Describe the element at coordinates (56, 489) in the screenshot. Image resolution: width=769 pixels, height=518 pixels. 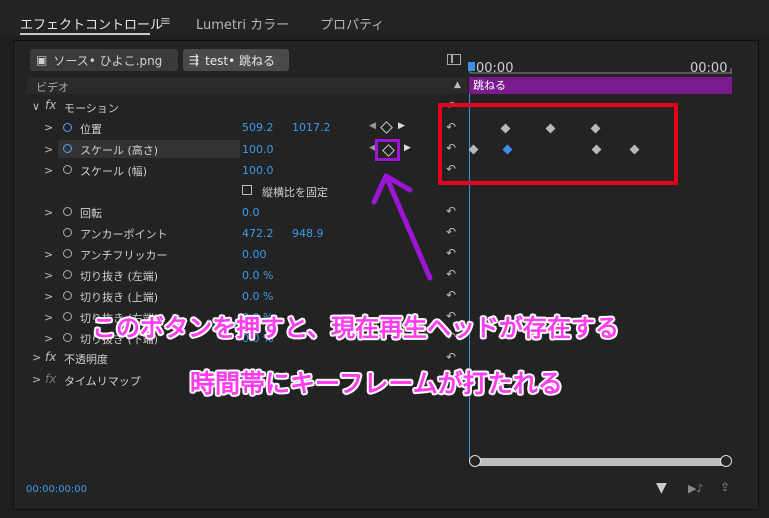
I see `timecode: 00:00:00:00` at that location.